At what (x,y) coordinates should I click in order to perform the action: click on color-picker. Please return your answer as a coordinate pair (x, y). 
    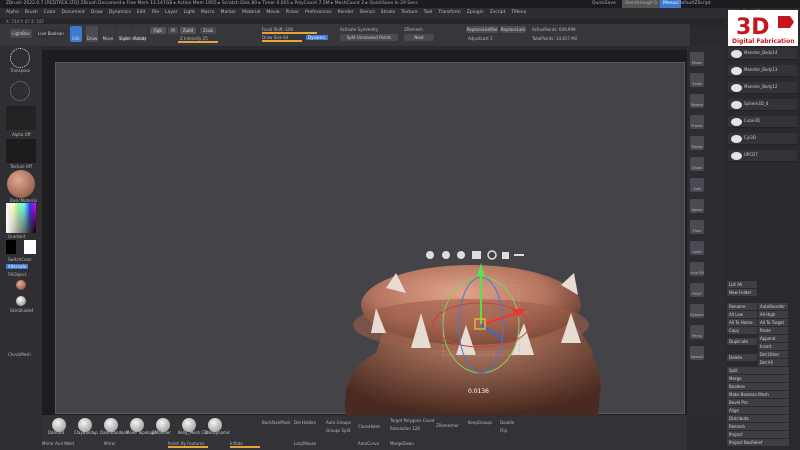
    Looking at the image, I should click on (21, 218).